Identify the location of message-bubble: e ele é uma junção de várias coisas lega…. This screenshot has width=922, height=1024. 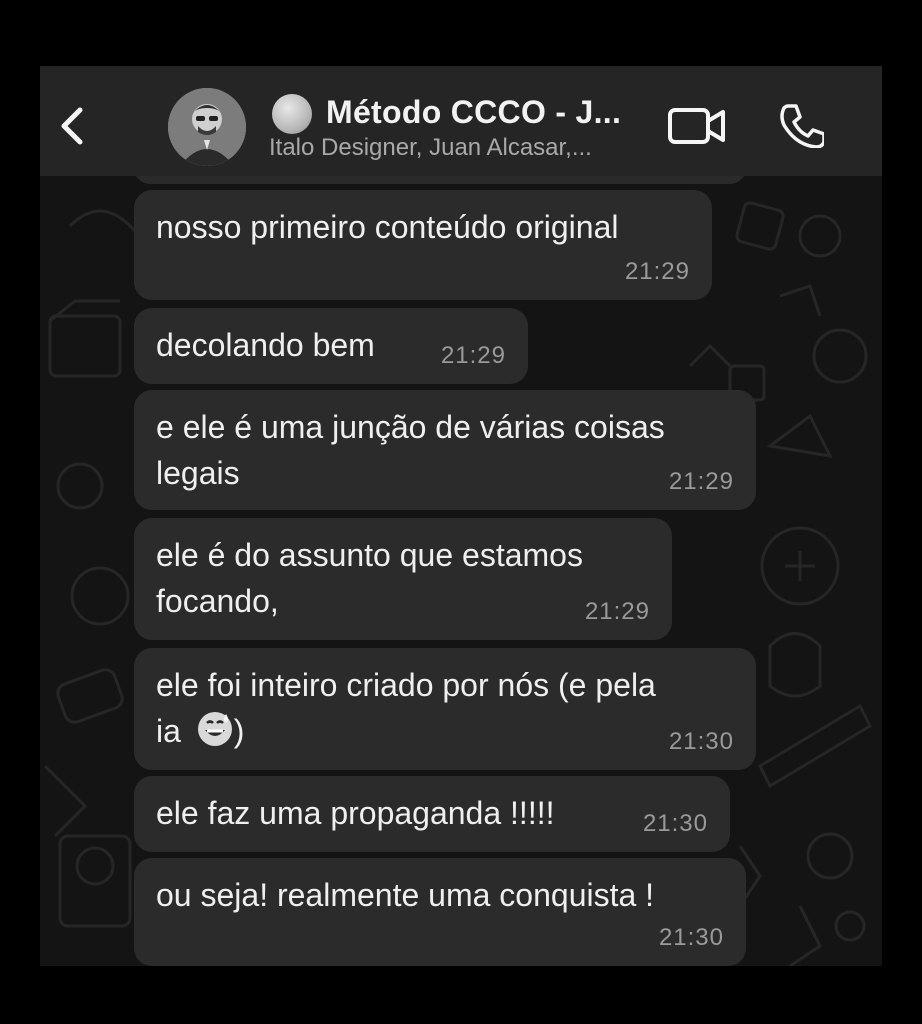
(445, 450).